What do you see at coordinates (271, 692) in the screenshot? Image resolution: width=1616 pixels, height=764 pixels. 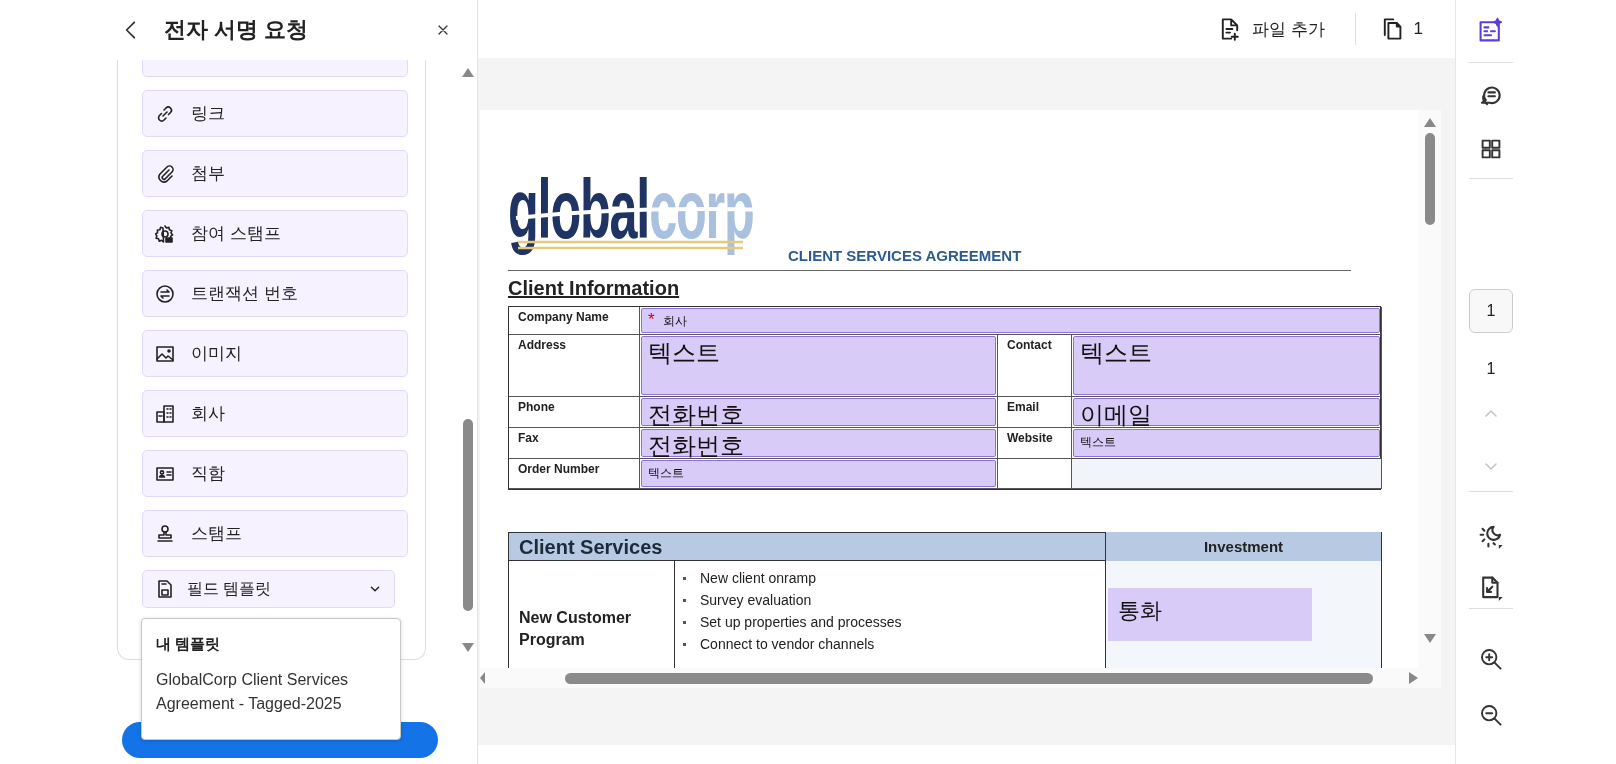 I see `menu-item: GlobalCorp Client Services Agreement - Tagged-2025` at bounding box center [271, 692].